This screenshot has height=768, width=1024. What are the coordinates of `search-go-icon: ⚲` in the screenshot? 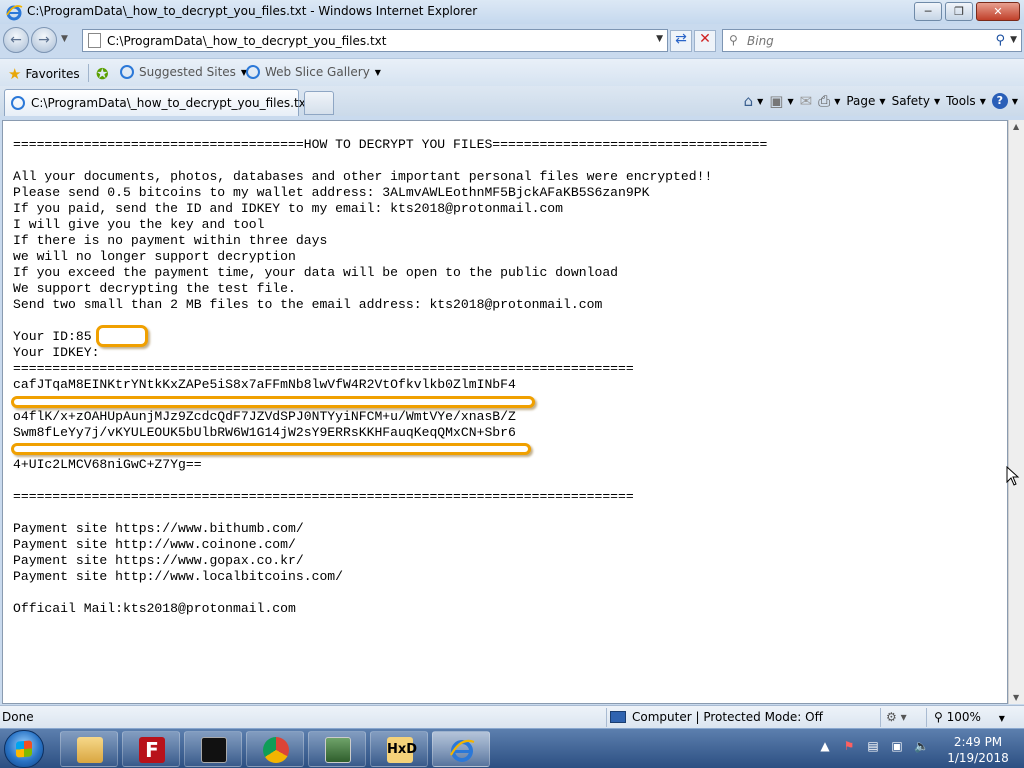 It's located at (1000, 40).